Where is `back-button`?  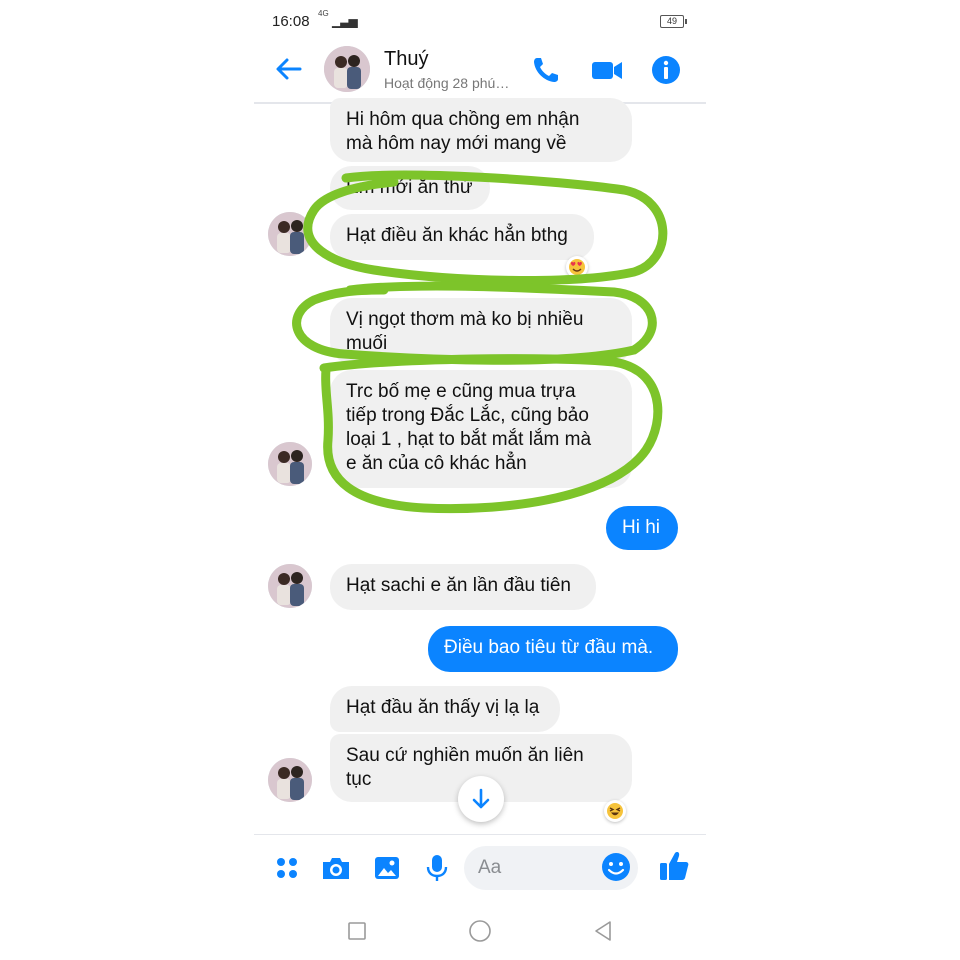
back-button is located at coordinates (289, 69).